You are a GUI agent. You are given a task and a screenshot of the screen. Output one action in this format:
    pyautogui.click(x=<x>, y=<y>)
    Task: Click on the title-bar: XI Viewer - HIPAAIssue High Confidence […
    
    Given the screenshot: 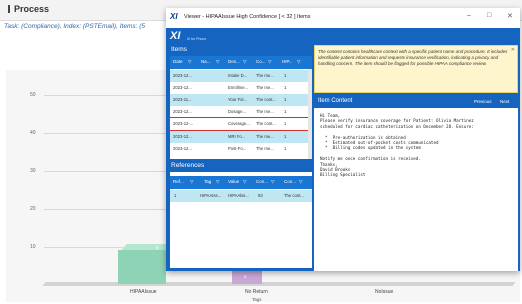 What is the action you would take?
    pyautogui.click(x=343, y=18)
    